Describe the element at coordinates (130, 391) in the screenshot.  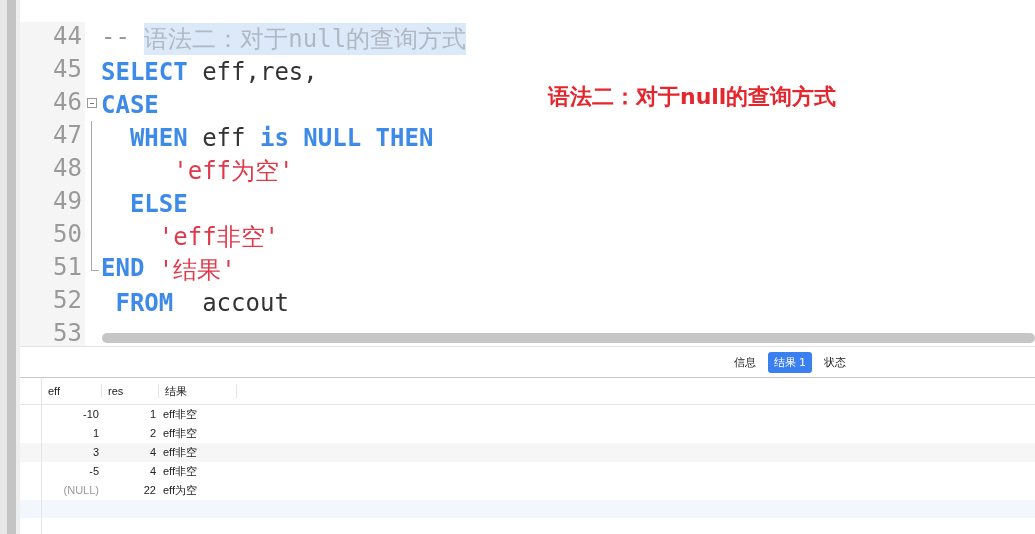
I see `column-header: res` at that location.